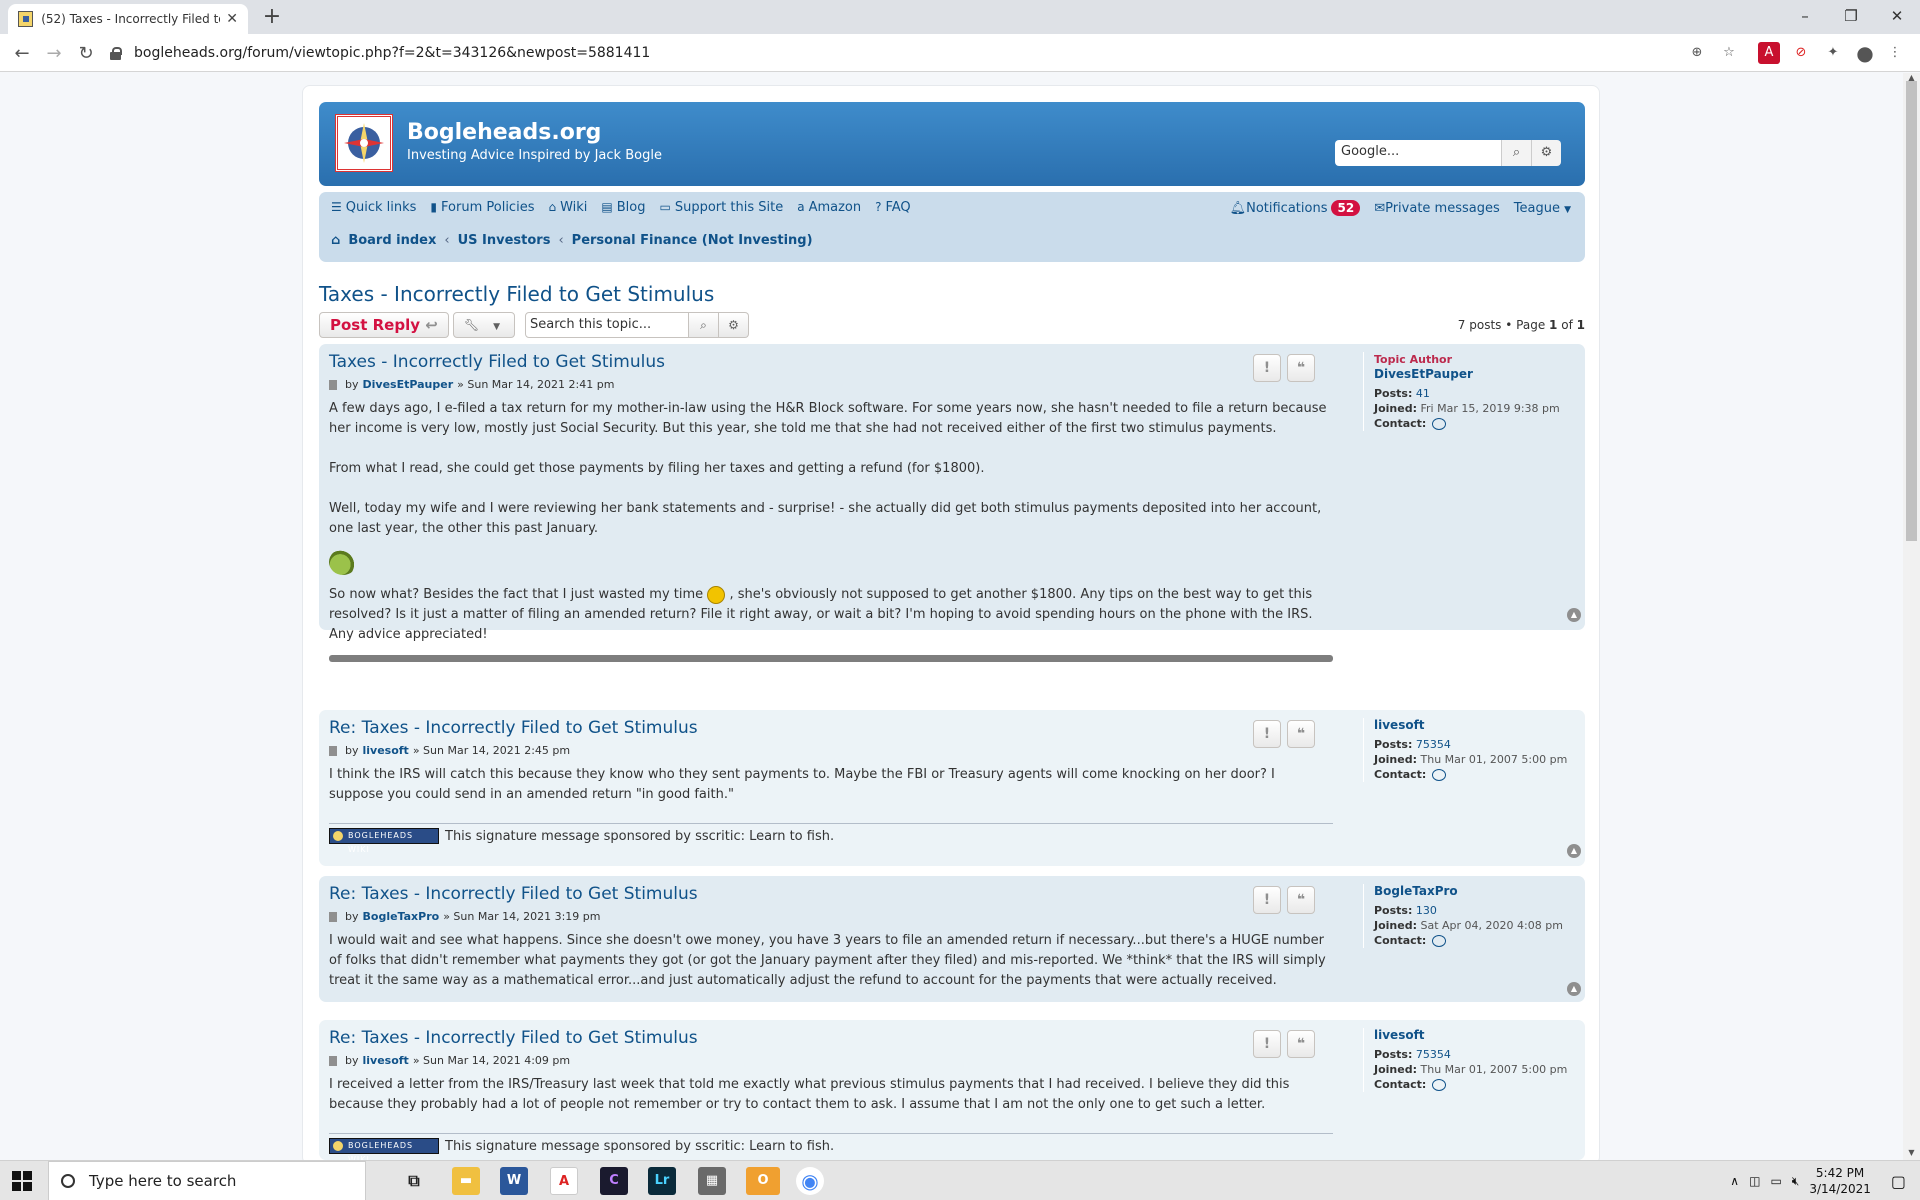  I want to click on task-view-icon: ⧉, so click(414, 1181).